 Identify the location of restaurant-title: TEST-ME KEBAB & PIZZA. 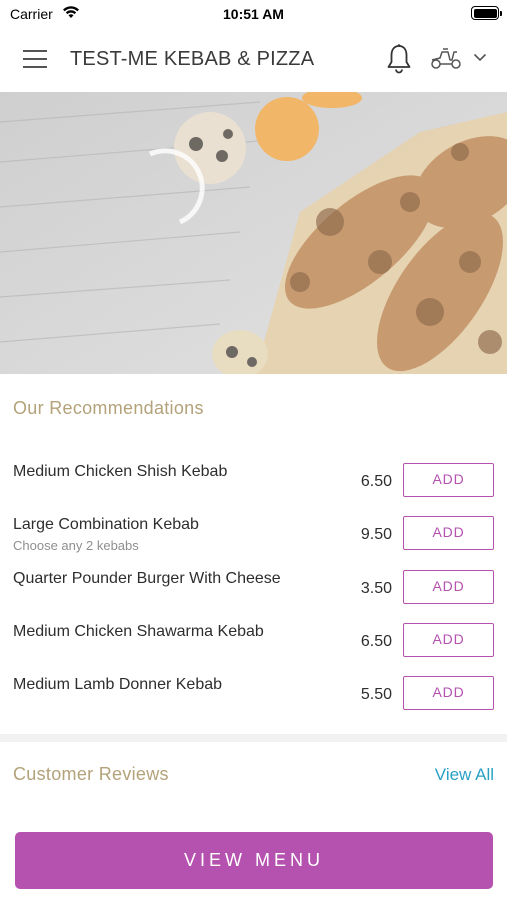
(192, 59).